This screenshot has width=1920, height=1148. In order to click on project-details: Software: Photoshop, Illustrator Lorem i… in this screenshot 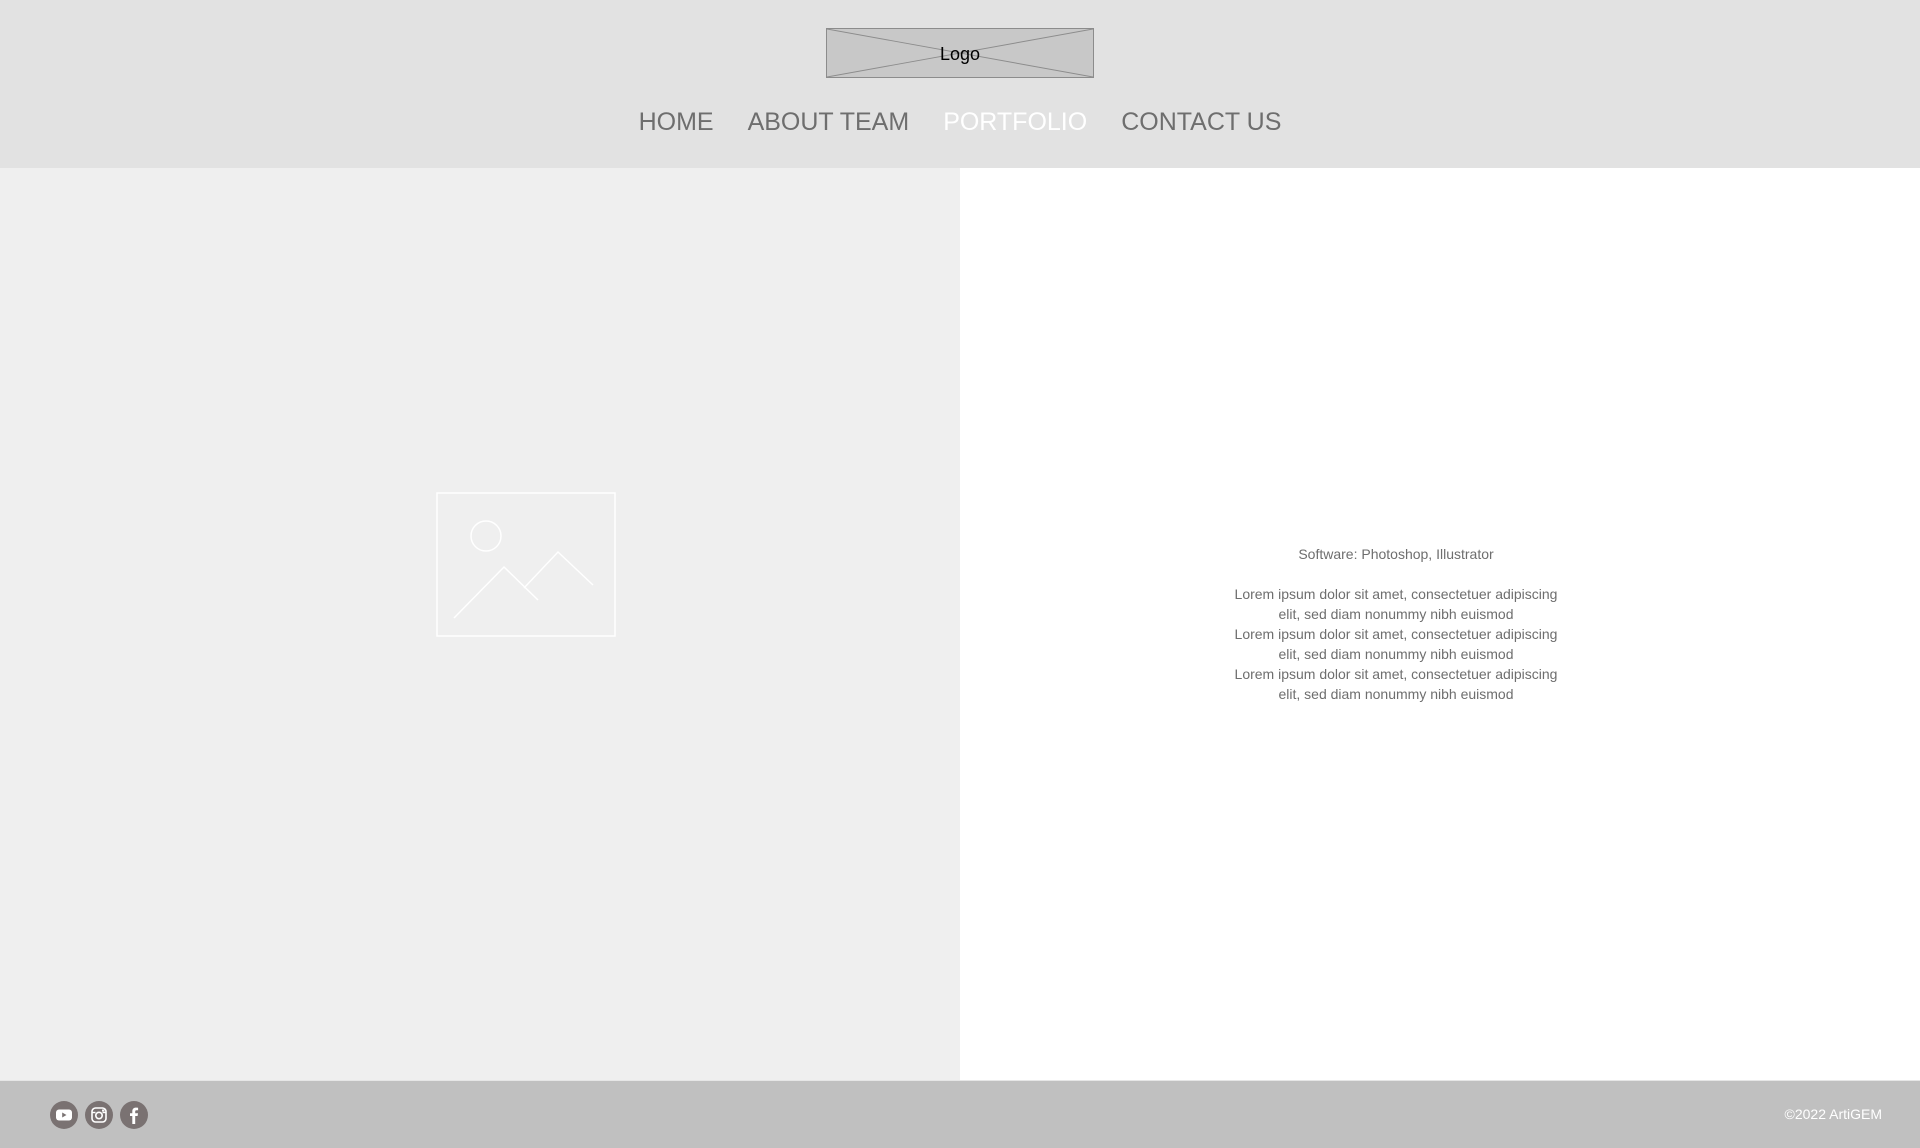, I will do `click(1396, 624)`.